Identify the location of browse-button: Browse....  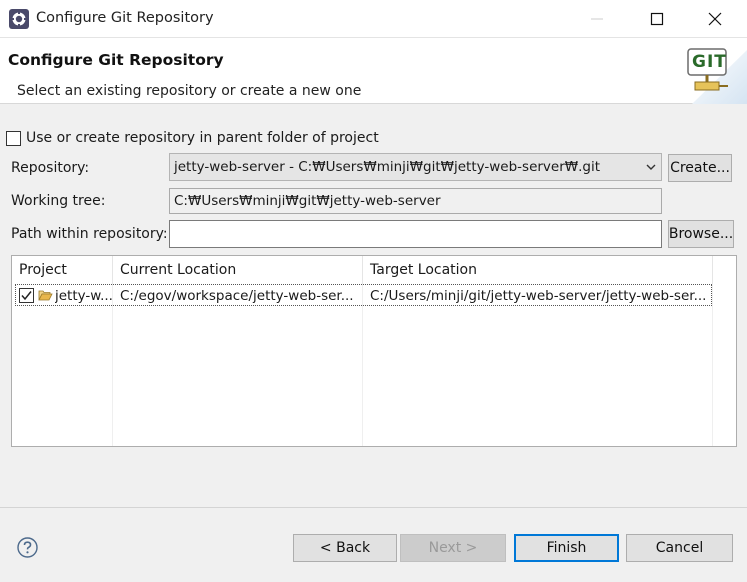
(701, 234).